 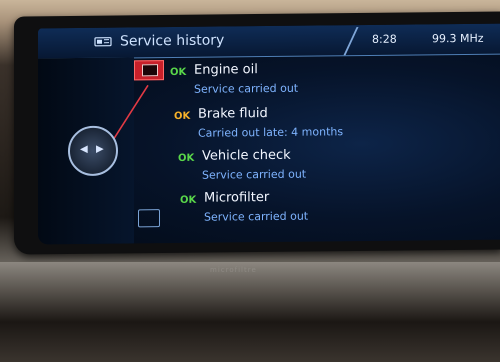 I want to click on clock: 8:28, so click(x=384, y=39).